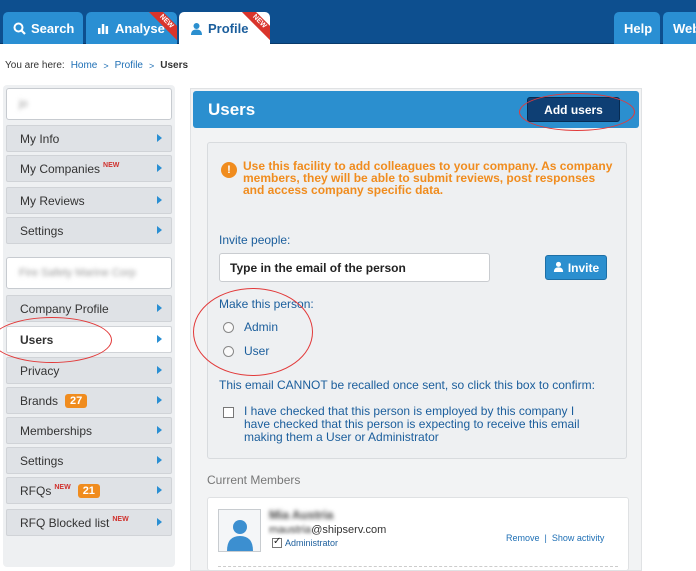 This screenshot has width=696, height=571. I want to click on role-admin-option: Admin, so click(250, 327).